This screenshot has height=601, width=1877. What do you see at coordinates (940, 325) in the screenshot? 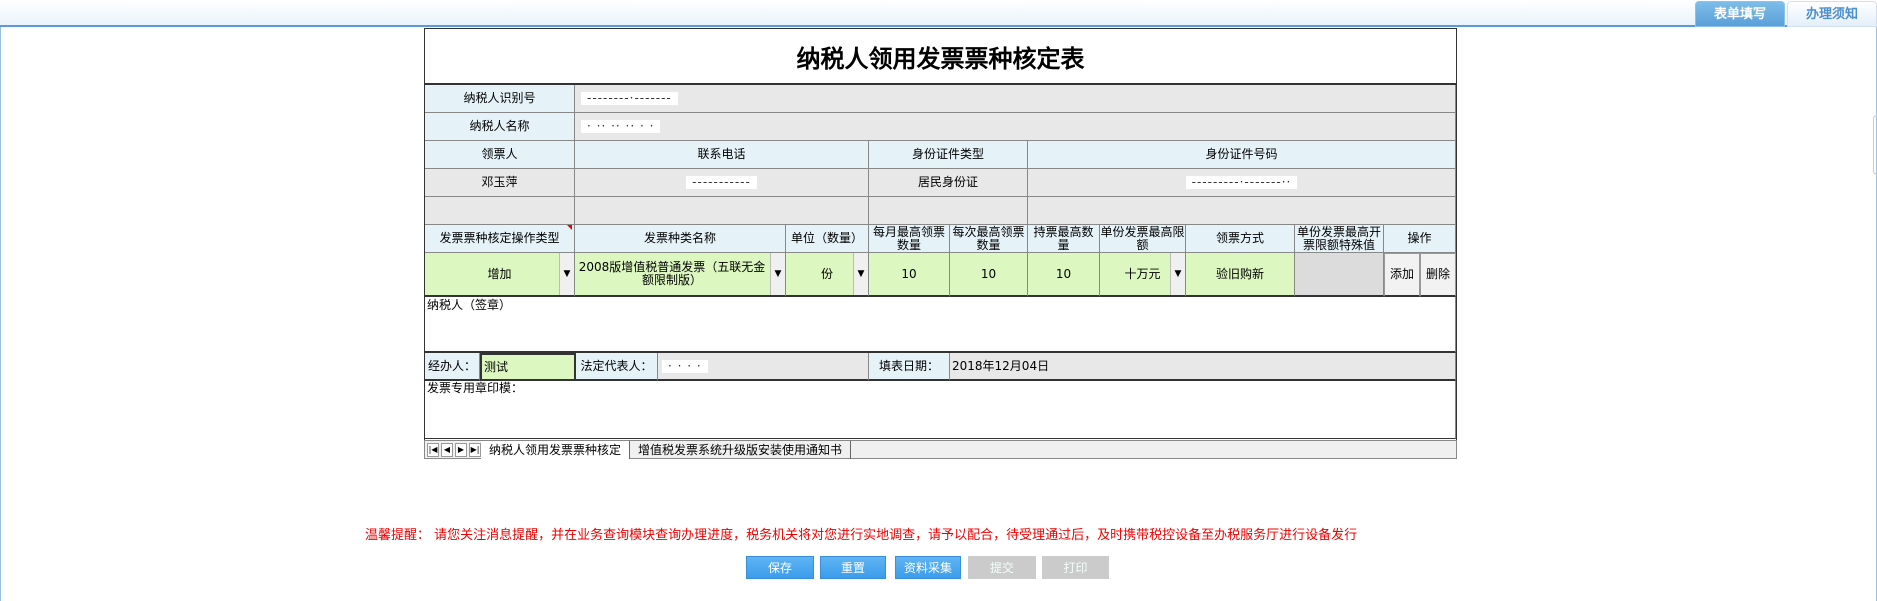
I see `signature-area: 纳税人（签章）` at bounding box center [940, 325].